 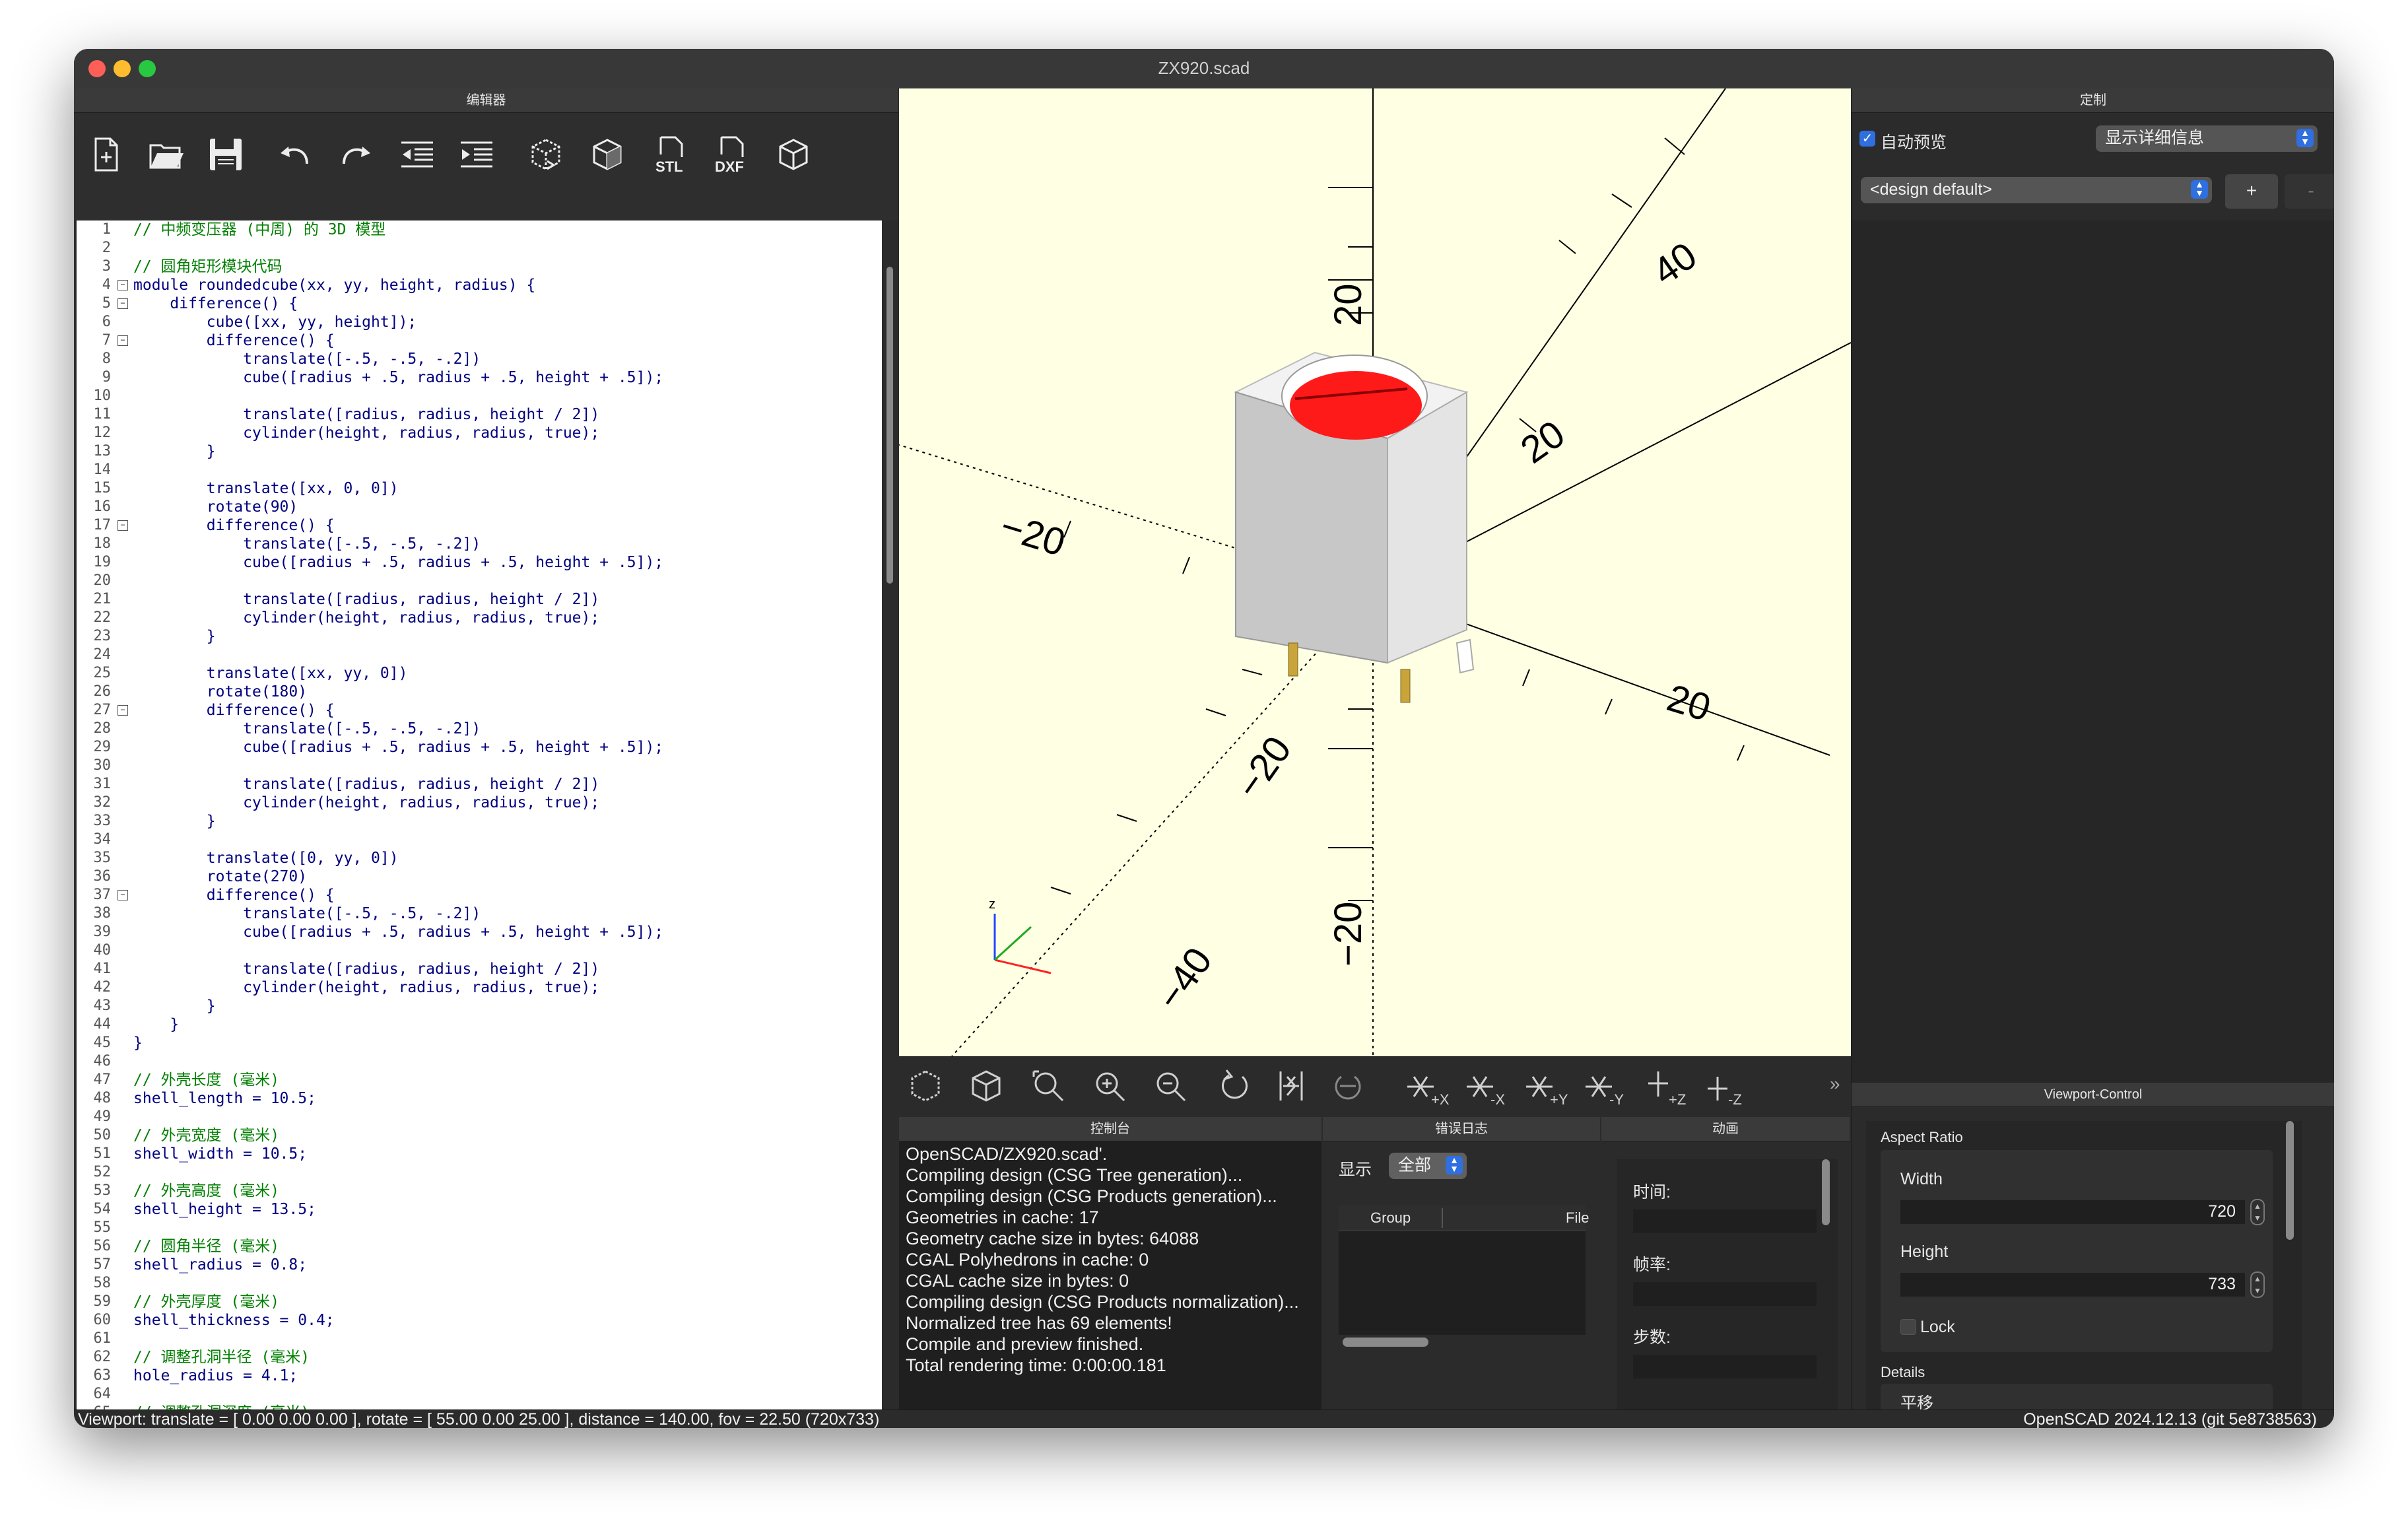 I want to click on zoom-all-icon, so click(x=1048, y=1086).